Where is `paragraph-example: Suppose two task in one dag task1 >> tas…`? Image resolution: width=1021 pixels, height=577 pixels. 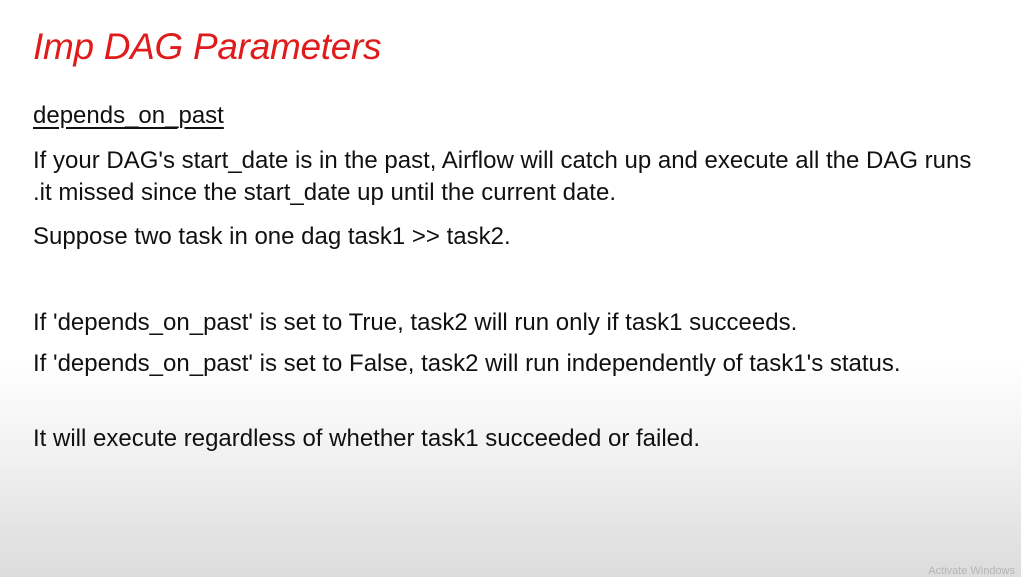
paragraph-example: Suppose two task in one dag task1 >> tas… is located at coordinates (272, 236).